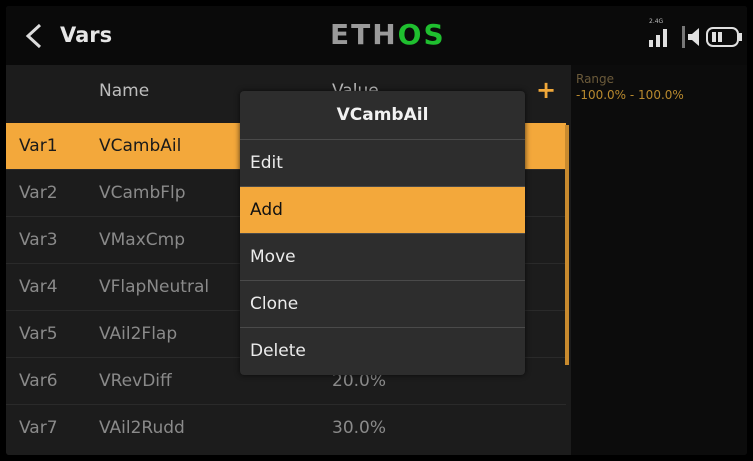 Image resolution: width=753 pixels, height=461 pixels. What do you see at coordinates (38, 287) in the screenshot?
I see `var-id: Var4` at bounding box center [38, 287].